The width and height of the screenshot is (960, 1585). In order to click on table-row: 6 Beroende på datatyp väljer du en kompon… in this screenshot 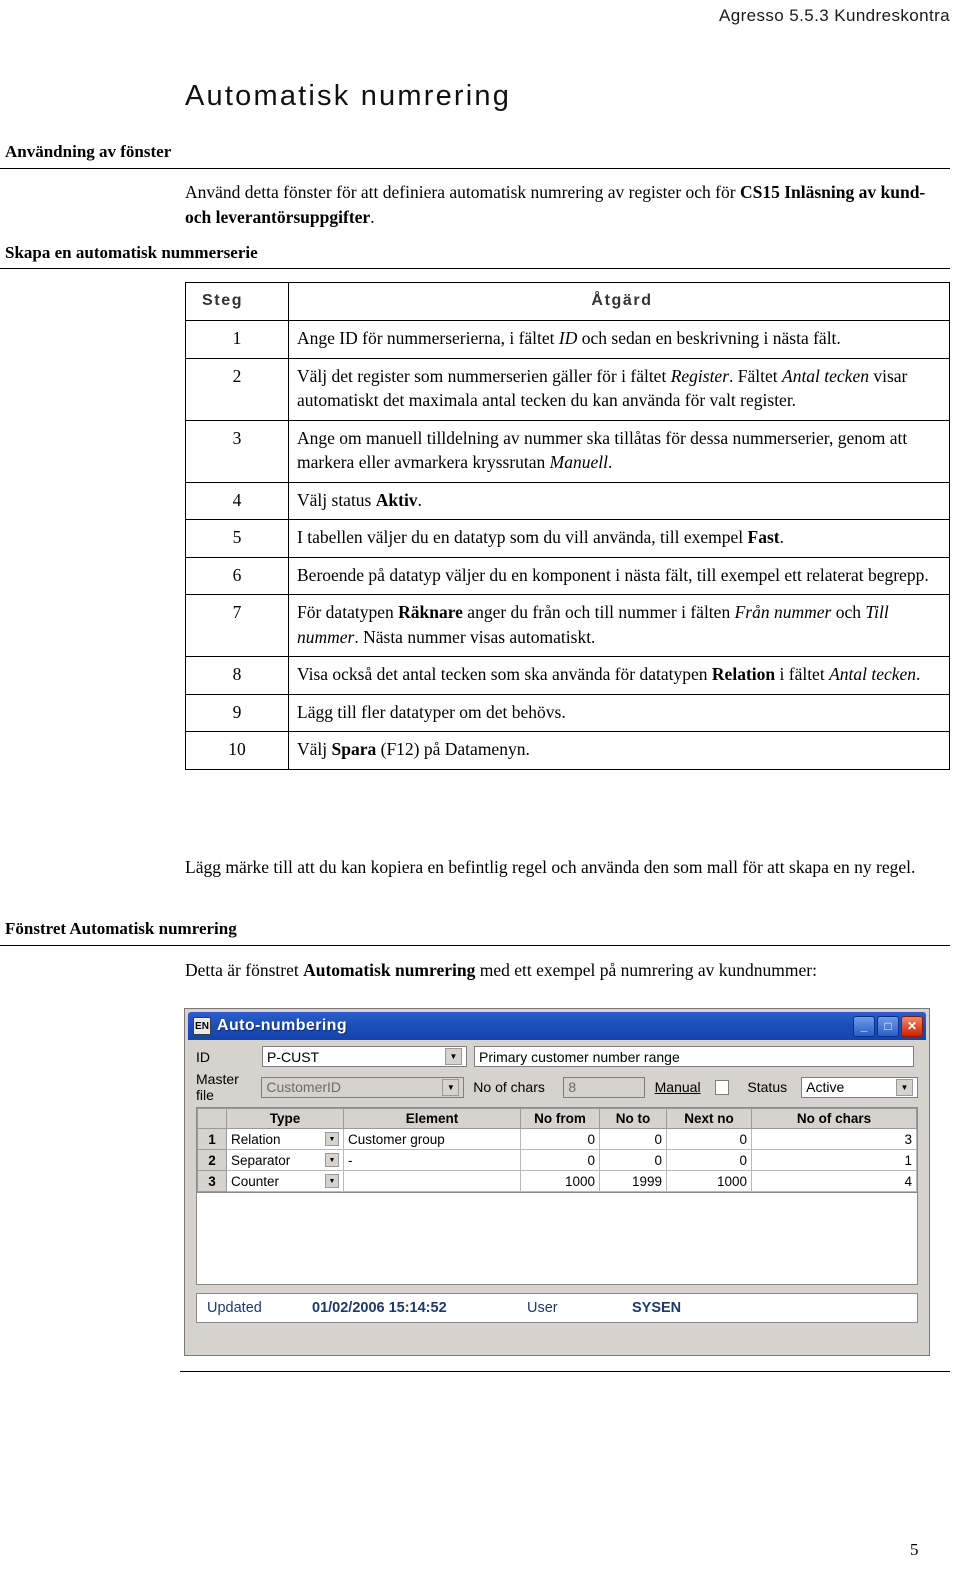, I will do `click(567, 576)`.